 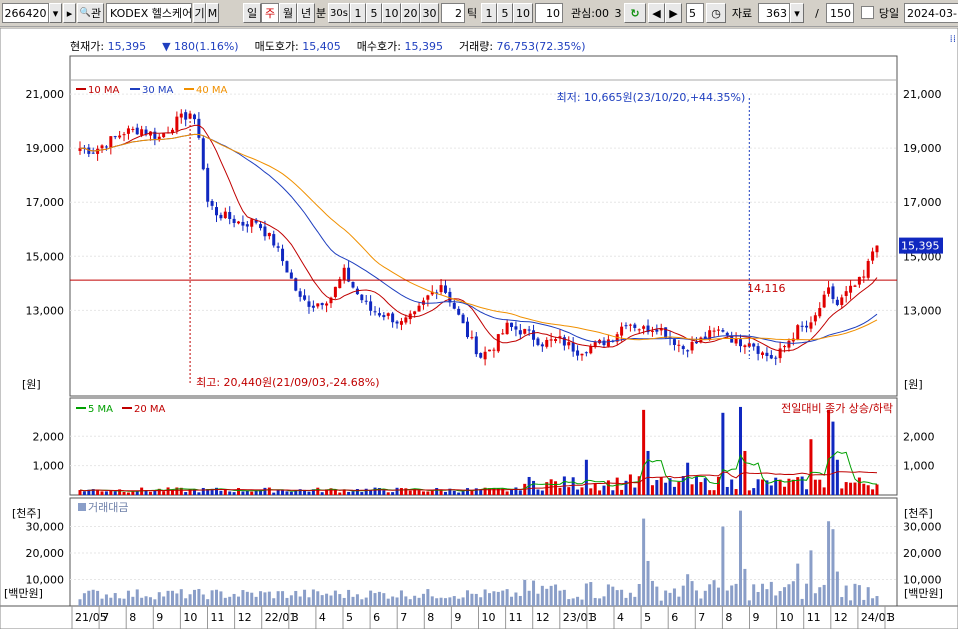 I want to click on refresh-icon: ↻, so click(x=635, y=13).